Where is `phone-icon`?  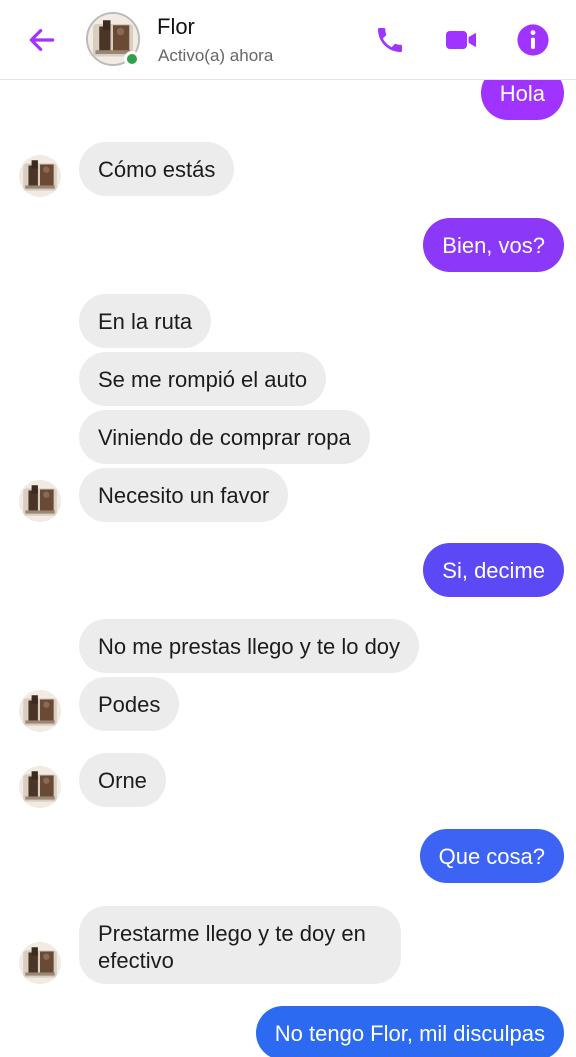 phone-icon is located at coordinates (390, 40).